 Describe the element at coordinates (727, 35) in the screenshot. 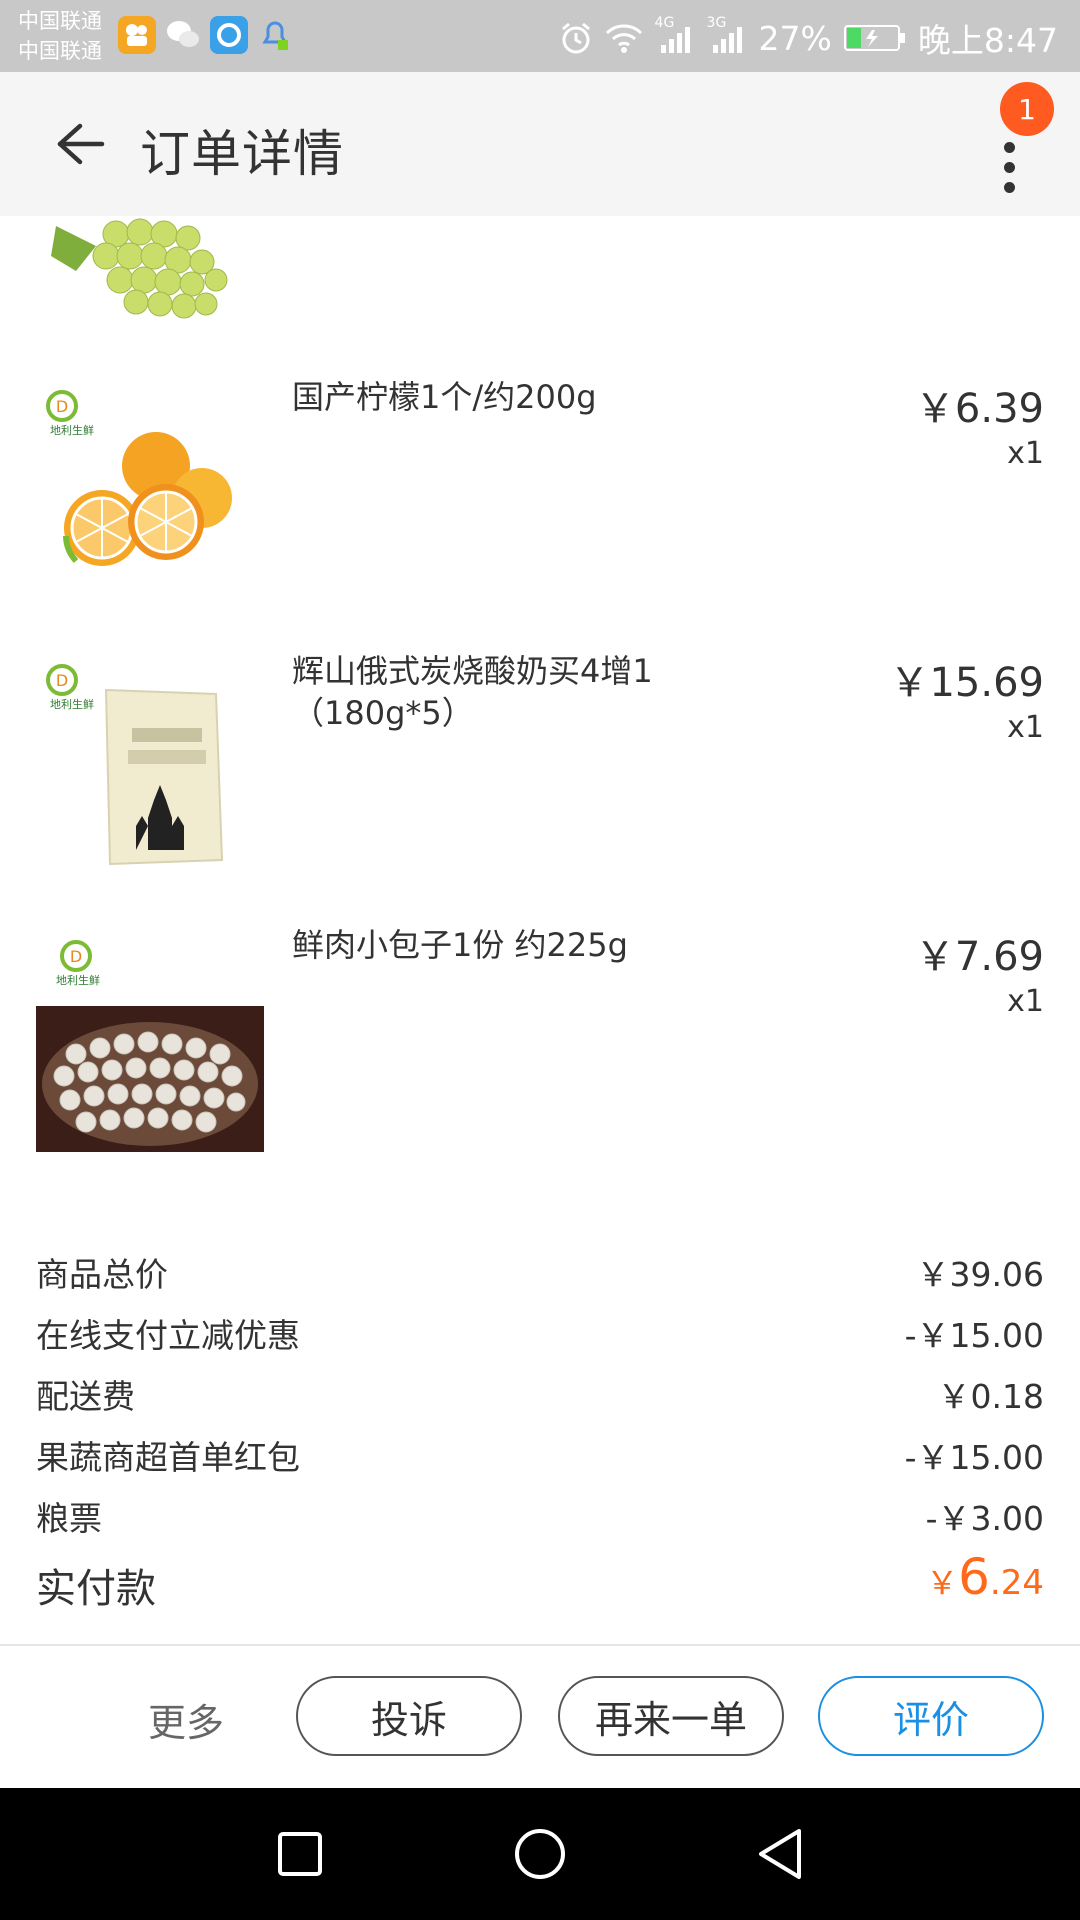

I see `signal-3g-icon: 3G` at that location.